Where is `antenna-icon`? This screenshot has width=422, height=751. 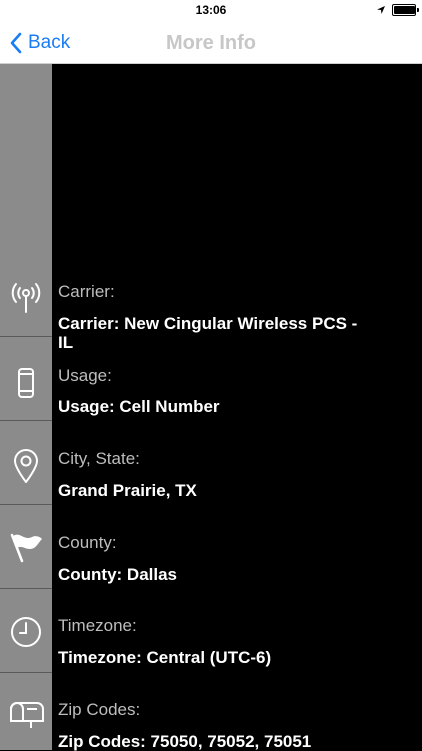
antenna-icon is located at coordinates (26, 297).